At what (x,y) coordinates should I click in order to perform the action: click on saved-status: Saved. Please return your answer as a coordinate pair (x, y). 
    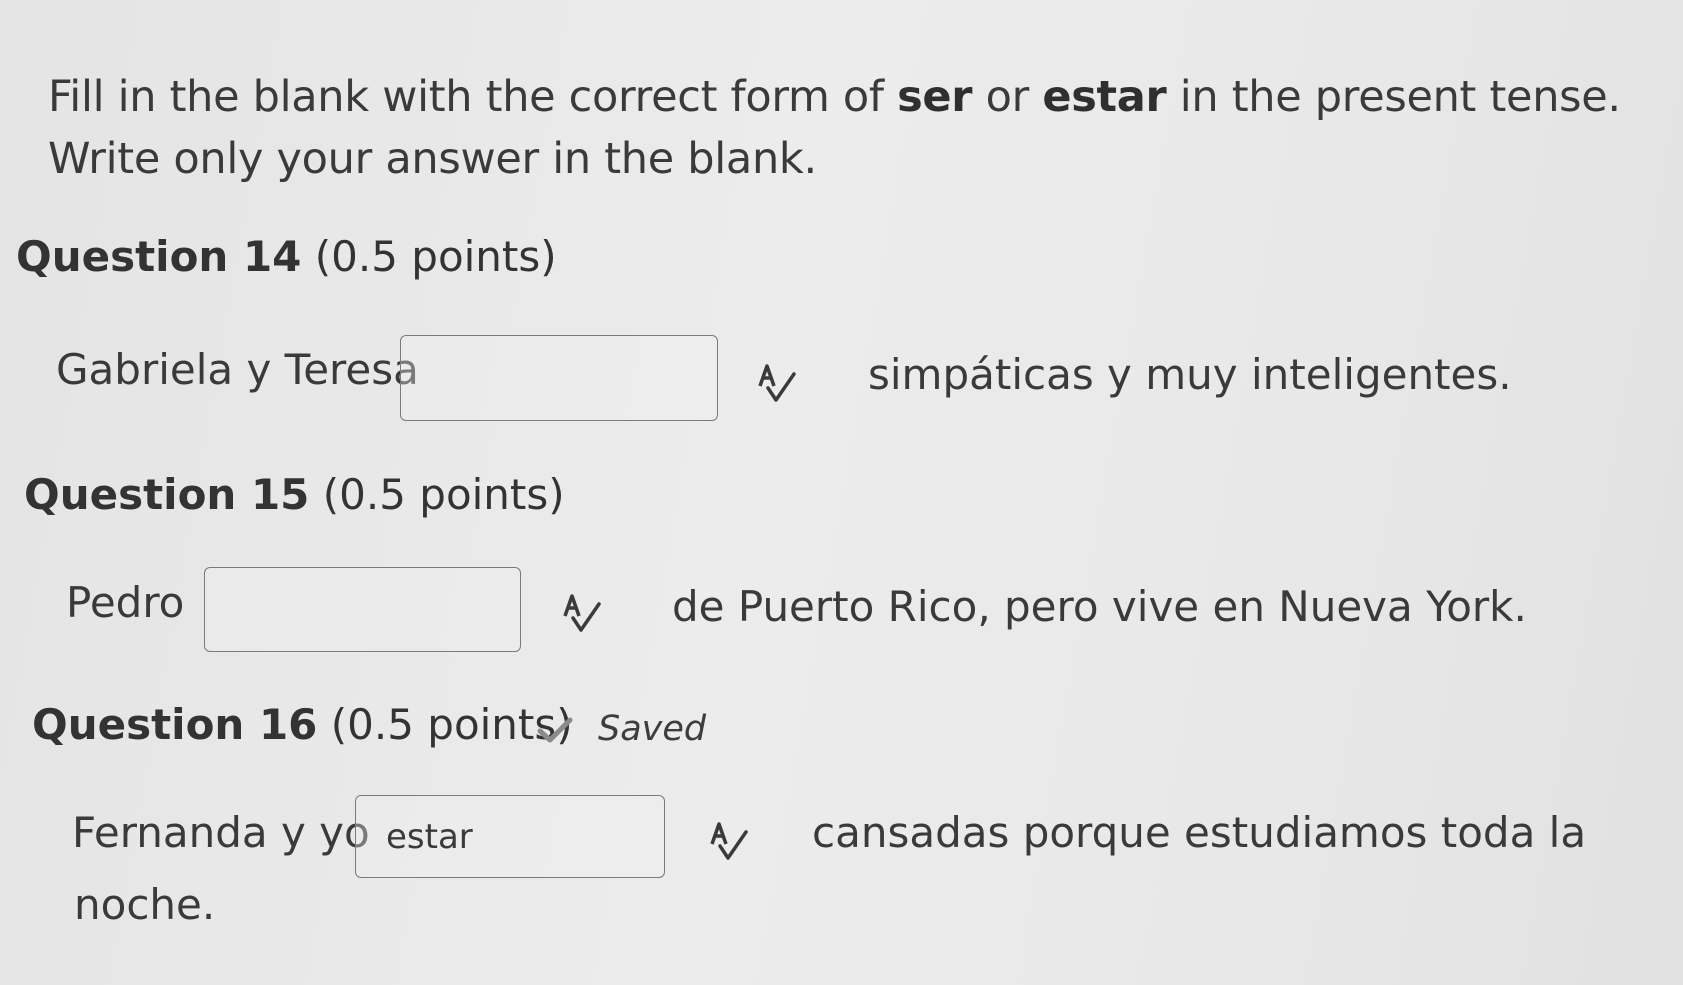
    Looking at the image, I should click on (652, 729).